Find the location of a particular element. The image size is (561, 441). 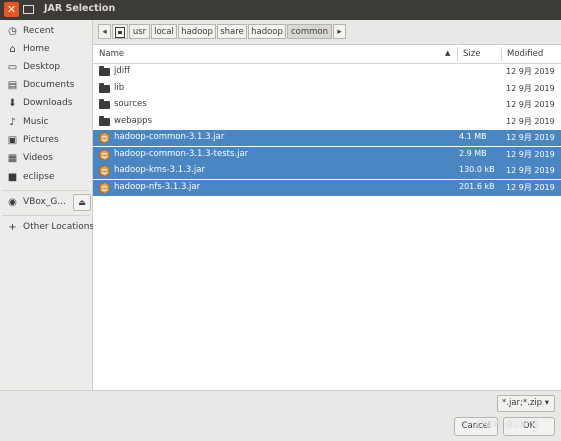

home-icon: ⌂ is located at coordinates (12, 49).